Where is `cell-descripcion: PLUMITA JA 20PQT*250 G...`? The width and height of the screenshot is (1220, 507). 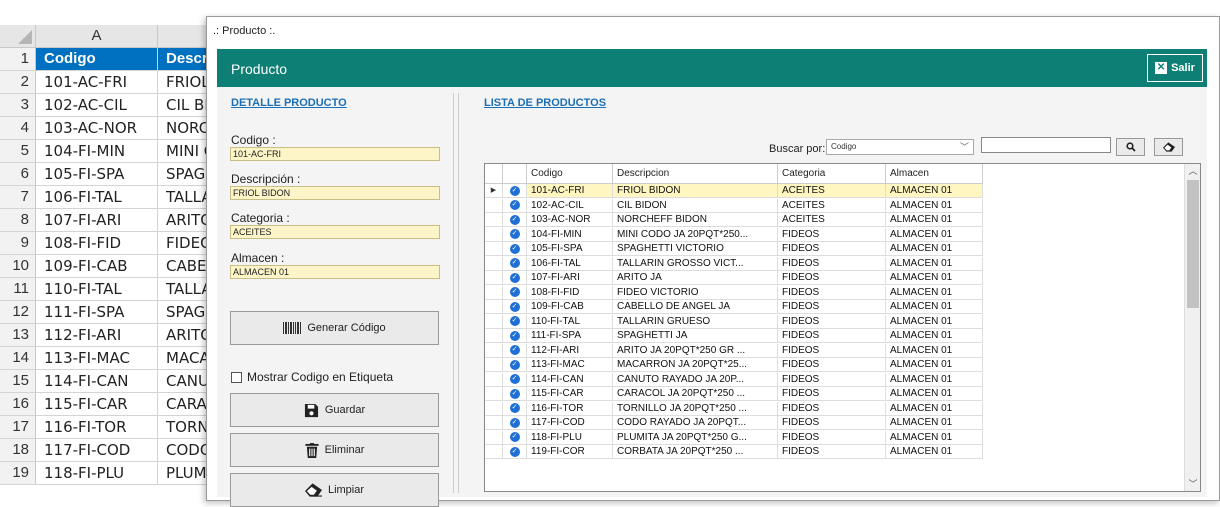
cell-descripcion: PLUMITA JA 20PQT*250 G... is located at coordinates (695, 437).